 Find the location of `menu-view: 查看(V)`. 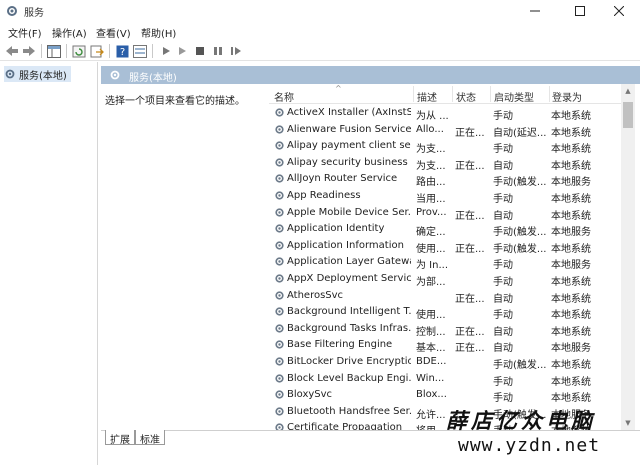

menu-view: 查看(V) is located at coordinates (113, 32).